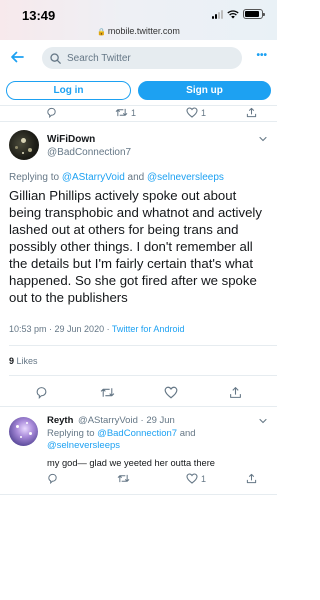 This screenshot has width=320, height=600. What do you see at coordinates (108, 420) in the screenshot?
I see `reply-author-handle: @AStarryVoid` at bounding box center [108, 420].